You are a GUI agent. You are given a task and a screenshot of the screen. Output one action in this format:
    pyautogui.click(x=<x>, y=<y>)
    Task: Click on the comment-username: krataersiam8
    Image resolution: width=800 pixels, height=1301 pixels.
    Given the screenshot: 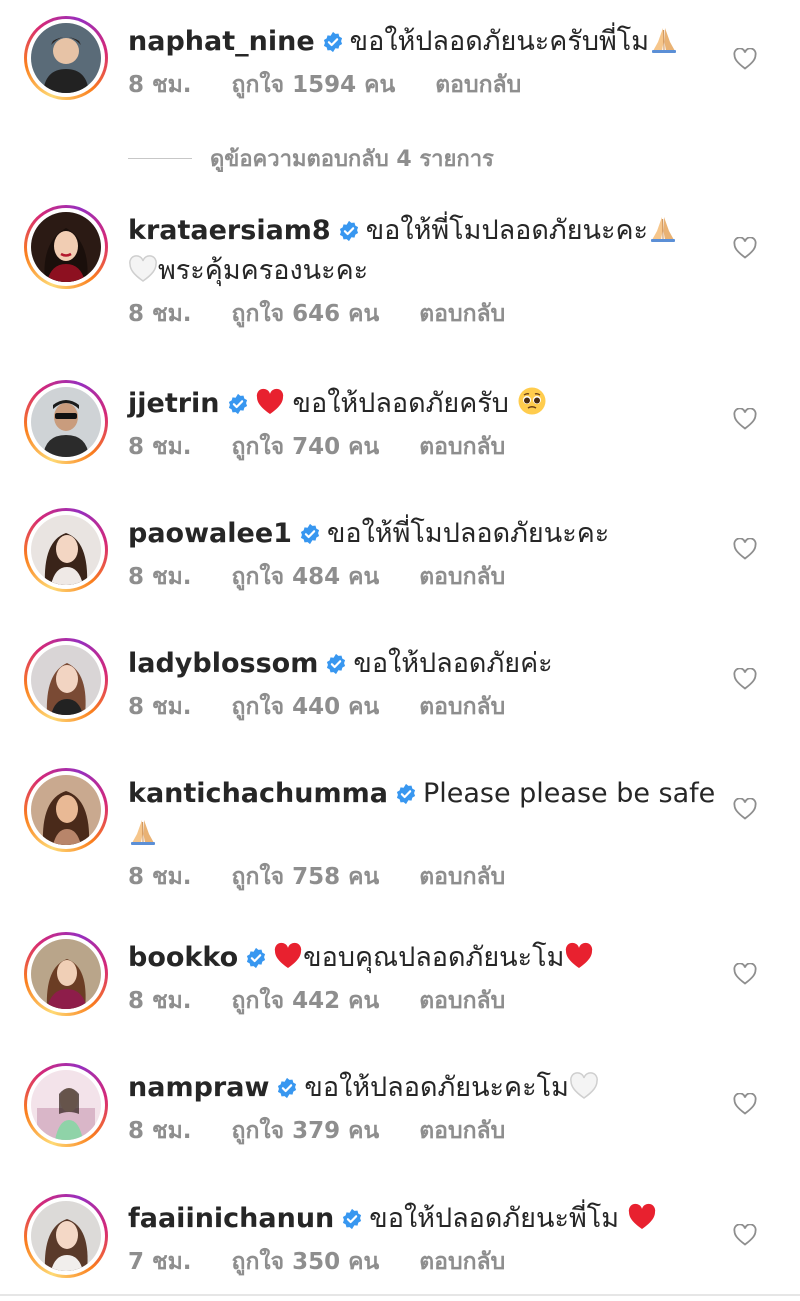 What is the action you would take?
    pyautogui.click(x=229, y=230)
    